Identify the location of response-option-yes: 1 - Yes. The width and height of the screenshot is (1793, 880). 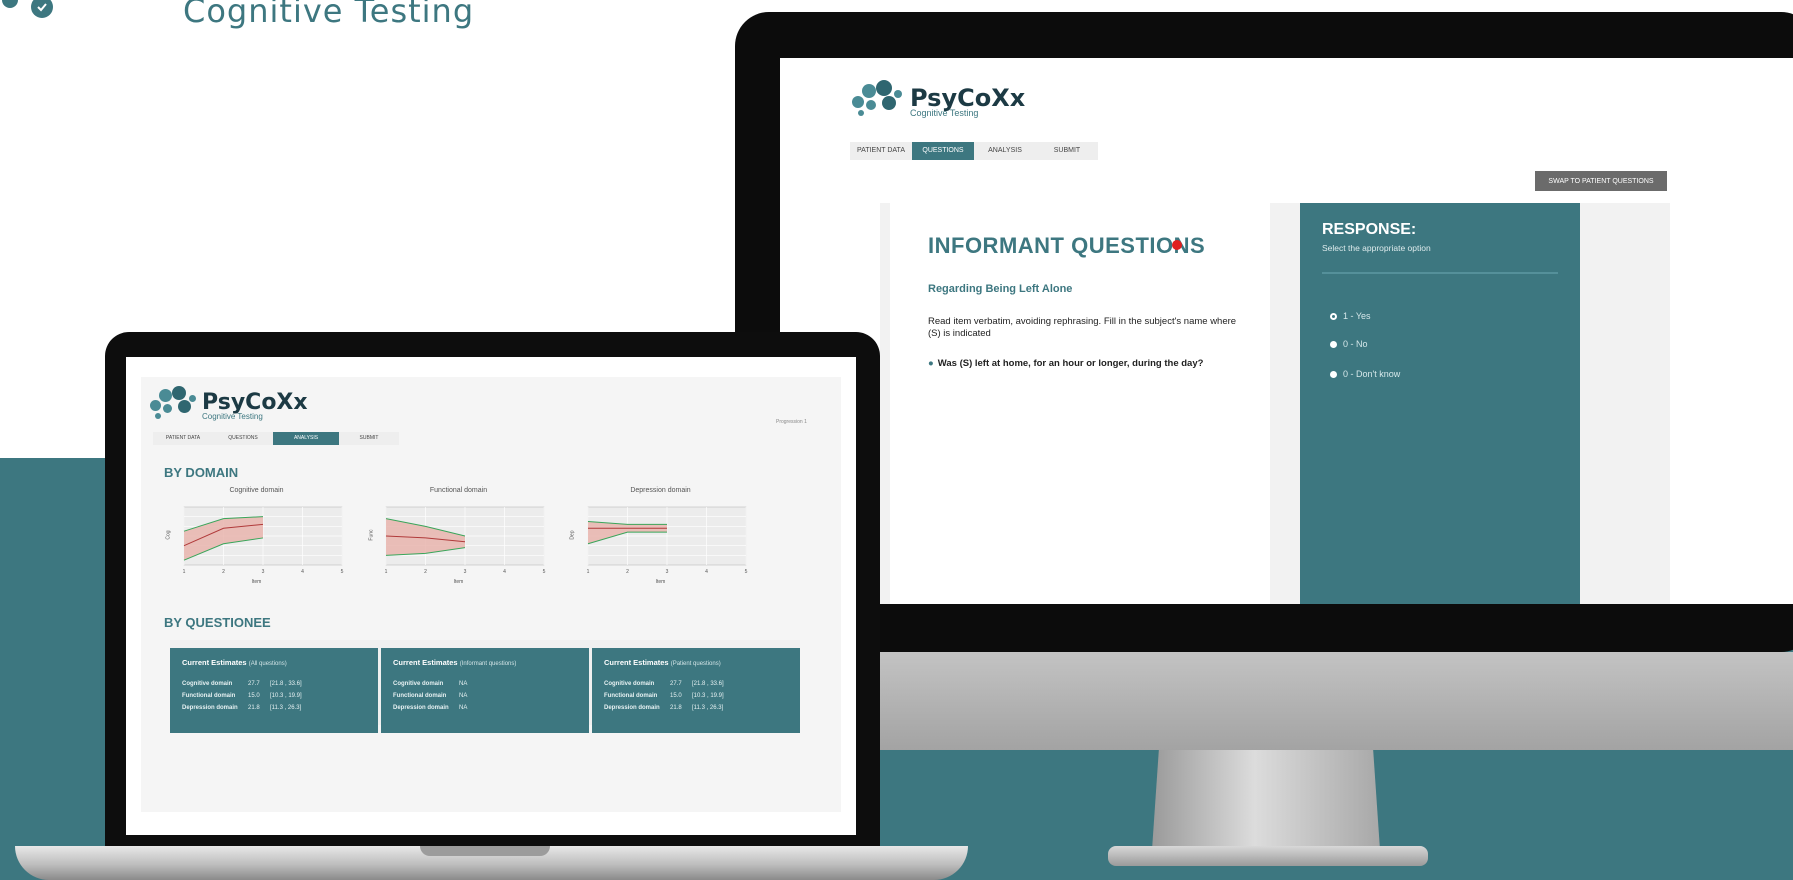
(1350, 316).